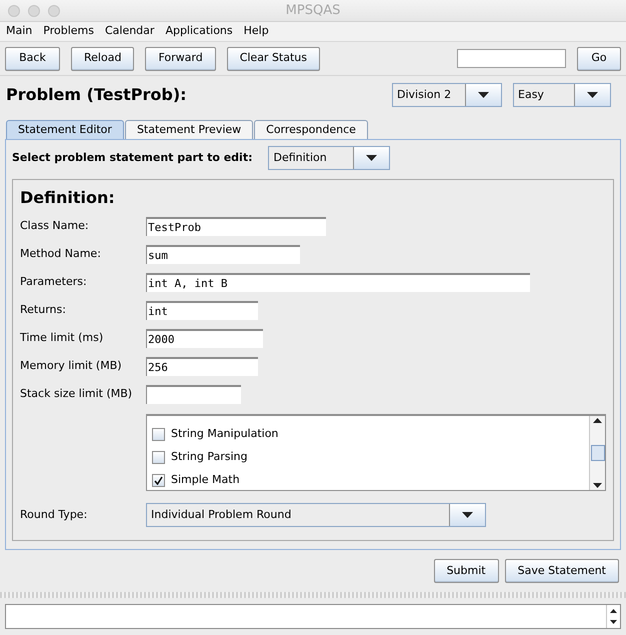  I want to click on menu-item: Problems, so click(68, 31).